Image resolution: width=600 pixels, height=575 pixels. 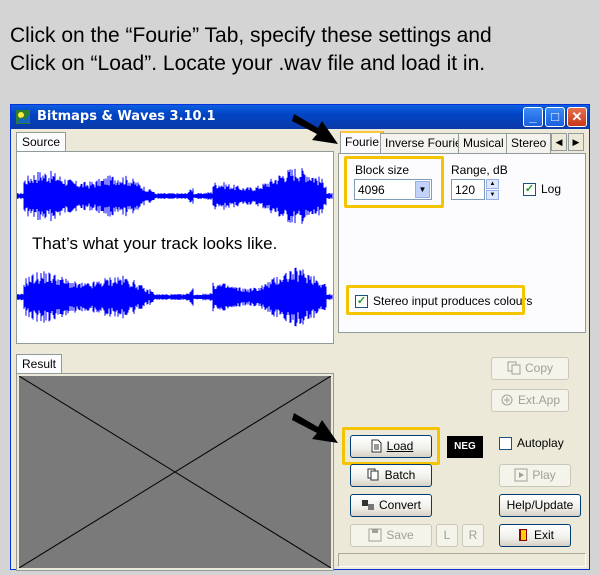 I want to click on tab-stereo: Stereo, so click(x=529, y=143).